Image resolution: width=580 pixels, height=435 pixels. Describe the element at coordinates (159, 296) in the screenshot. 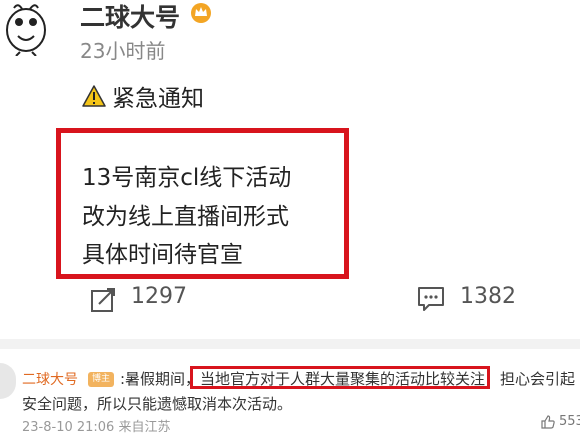

I see `repost-count: 1297` at that location.